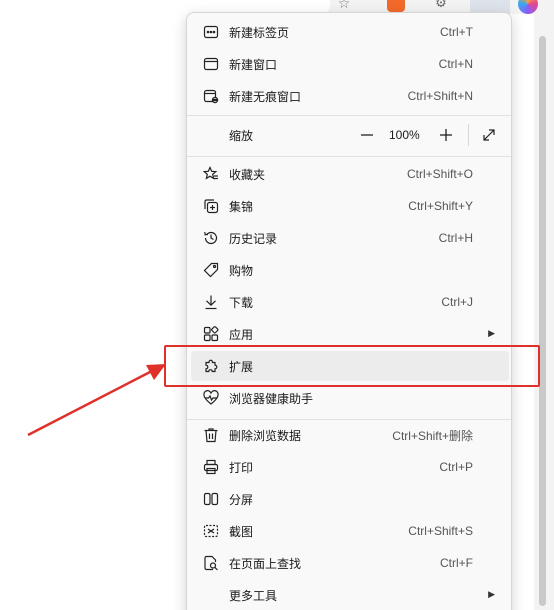 The height and width of the screenshot is (610, 554). I want to click on menu-item-zoom: 缩放 100%, so click(350, 135).